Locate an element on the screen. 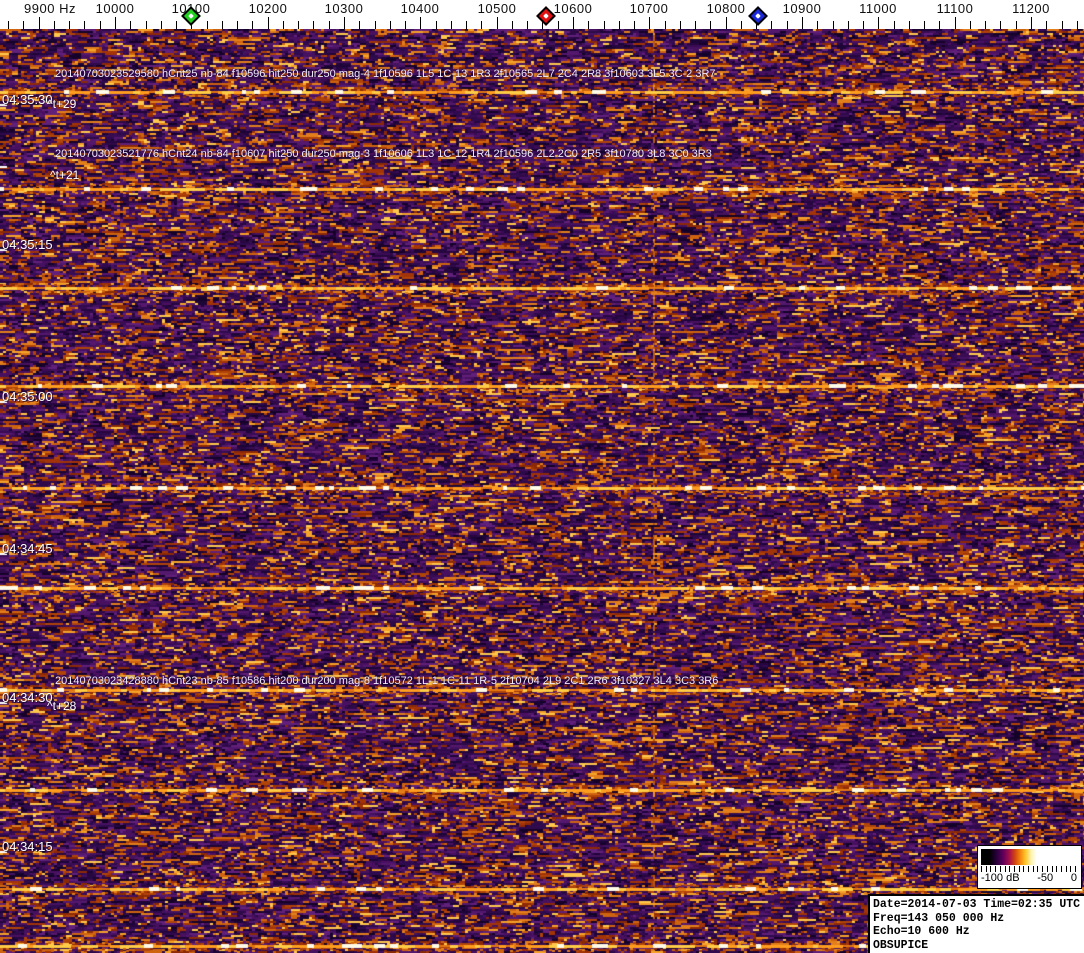  freq-tick-label: 10300 is located at coordinates (344, 8).